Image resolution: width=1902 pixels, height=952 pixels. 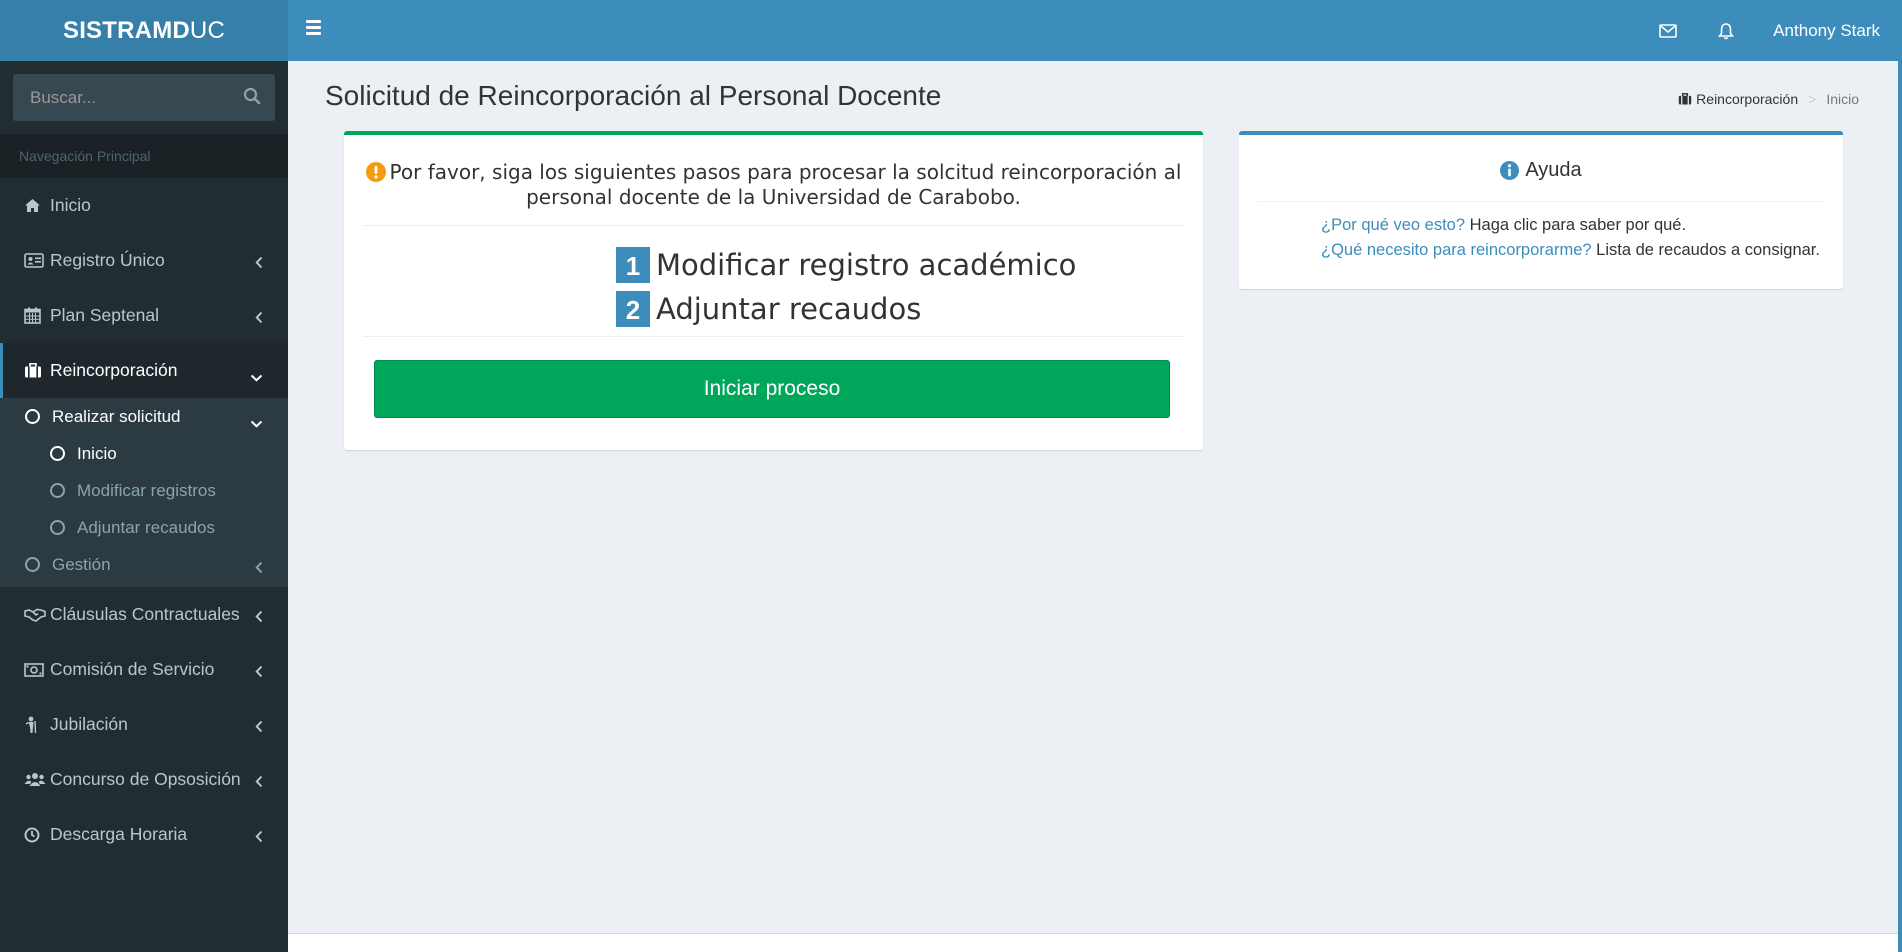 I want to click on submenu-label: Inicio, so click(x=97, y=453).